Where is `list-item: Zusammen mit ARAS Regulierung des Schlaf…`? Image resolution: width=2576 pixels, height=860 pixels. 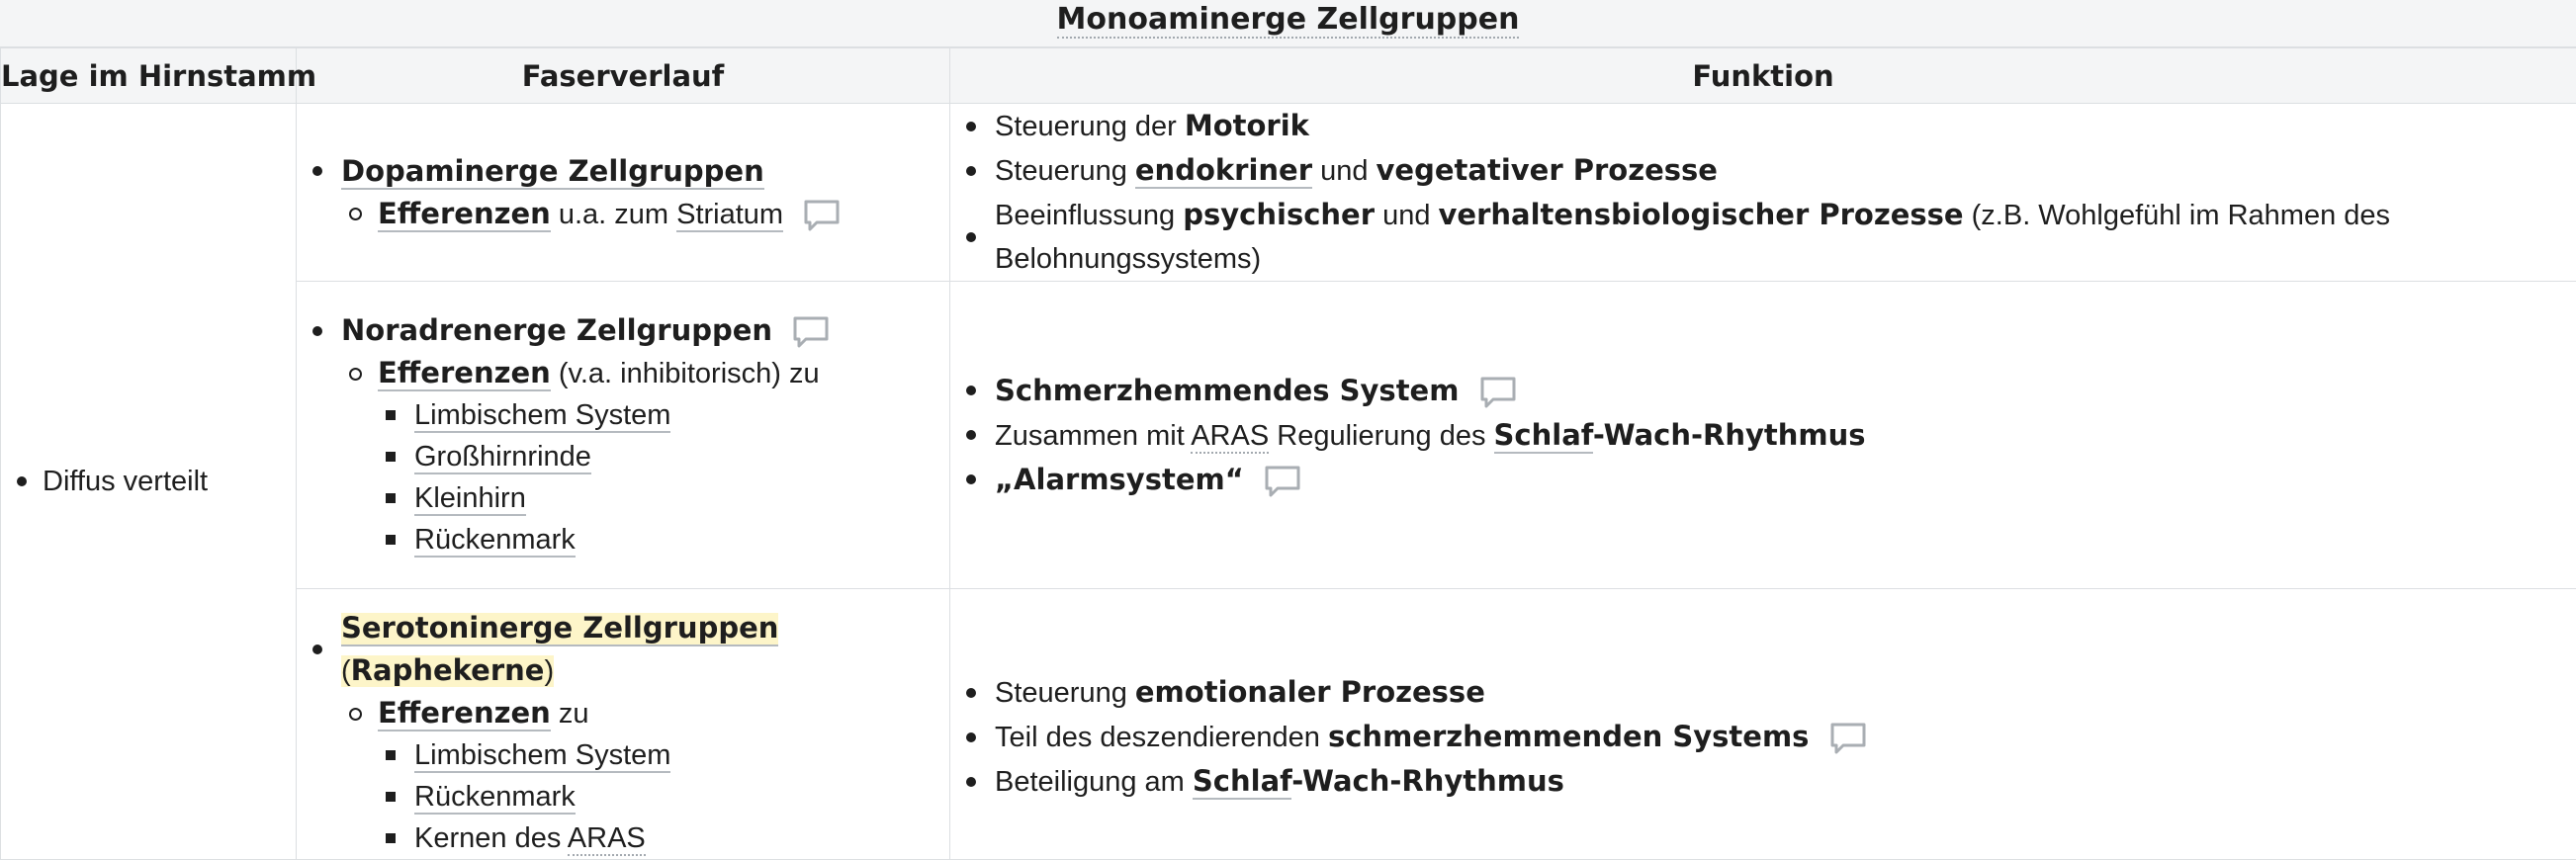
list-item: Zusammen mit ARAS Regulierung des Schlaf… is located at coordinates (1763, 435).